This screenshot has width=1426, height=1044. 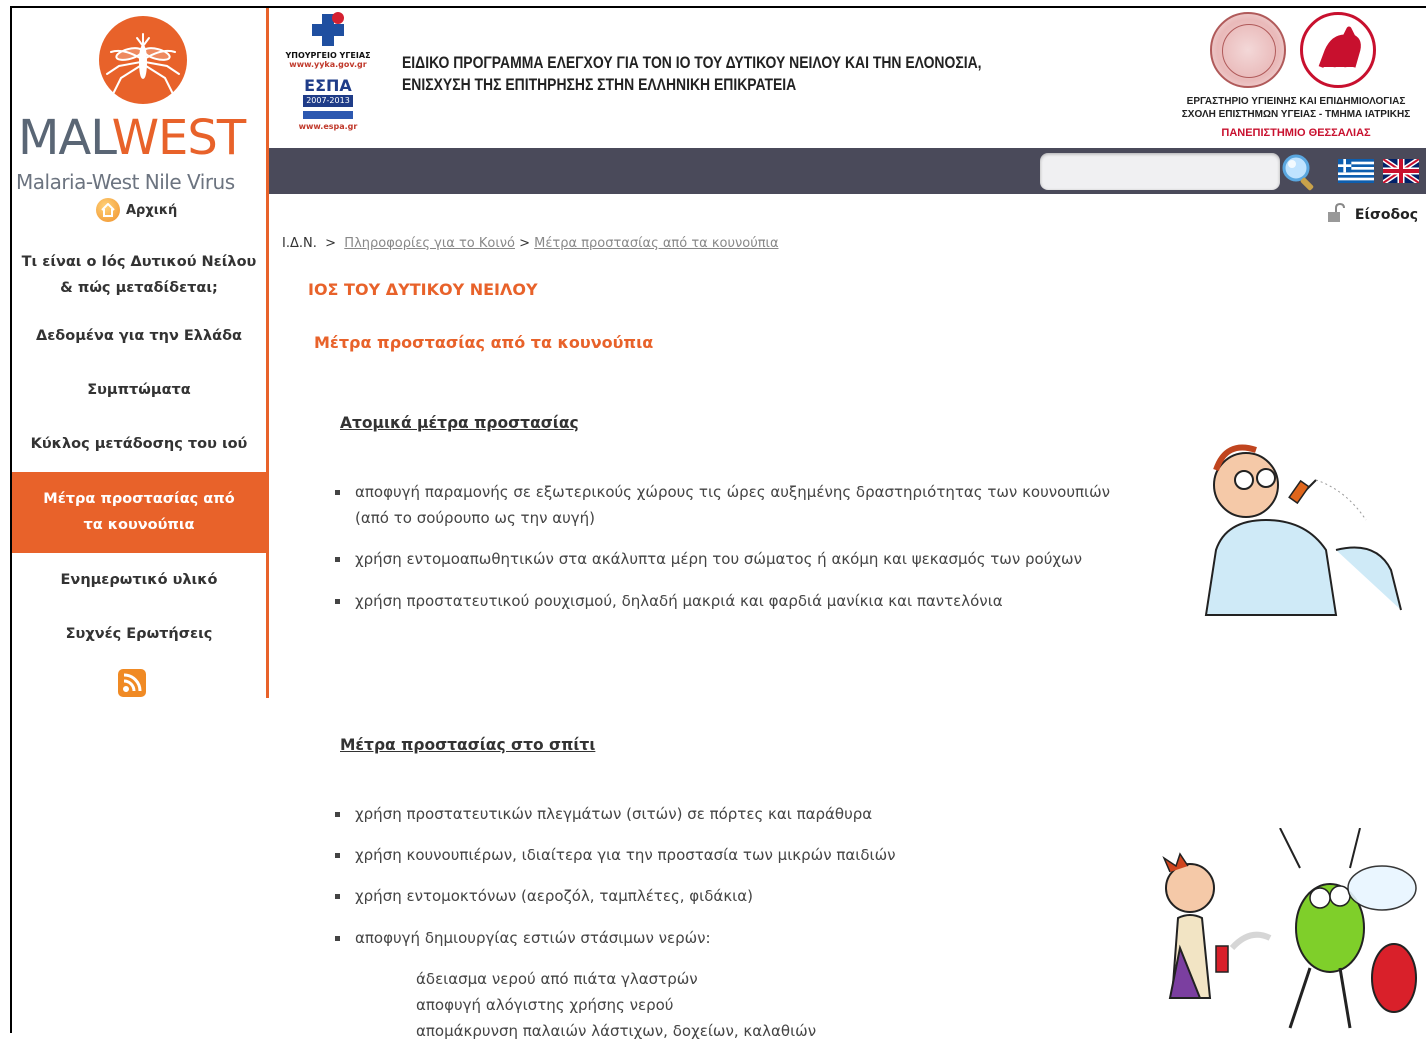 I want to click on page-title: Μέτρα προστασίας από τα κουνούπια, so click(x=484, y=342).